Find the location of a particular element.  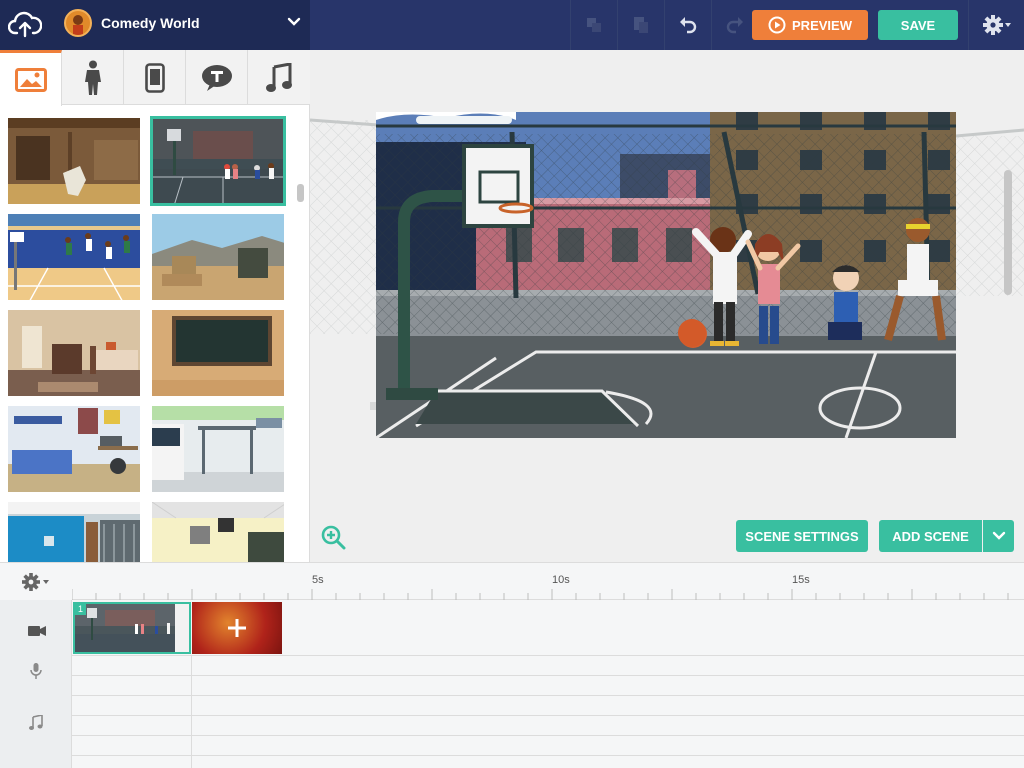

settings-button is located at coordinates (996, 25).